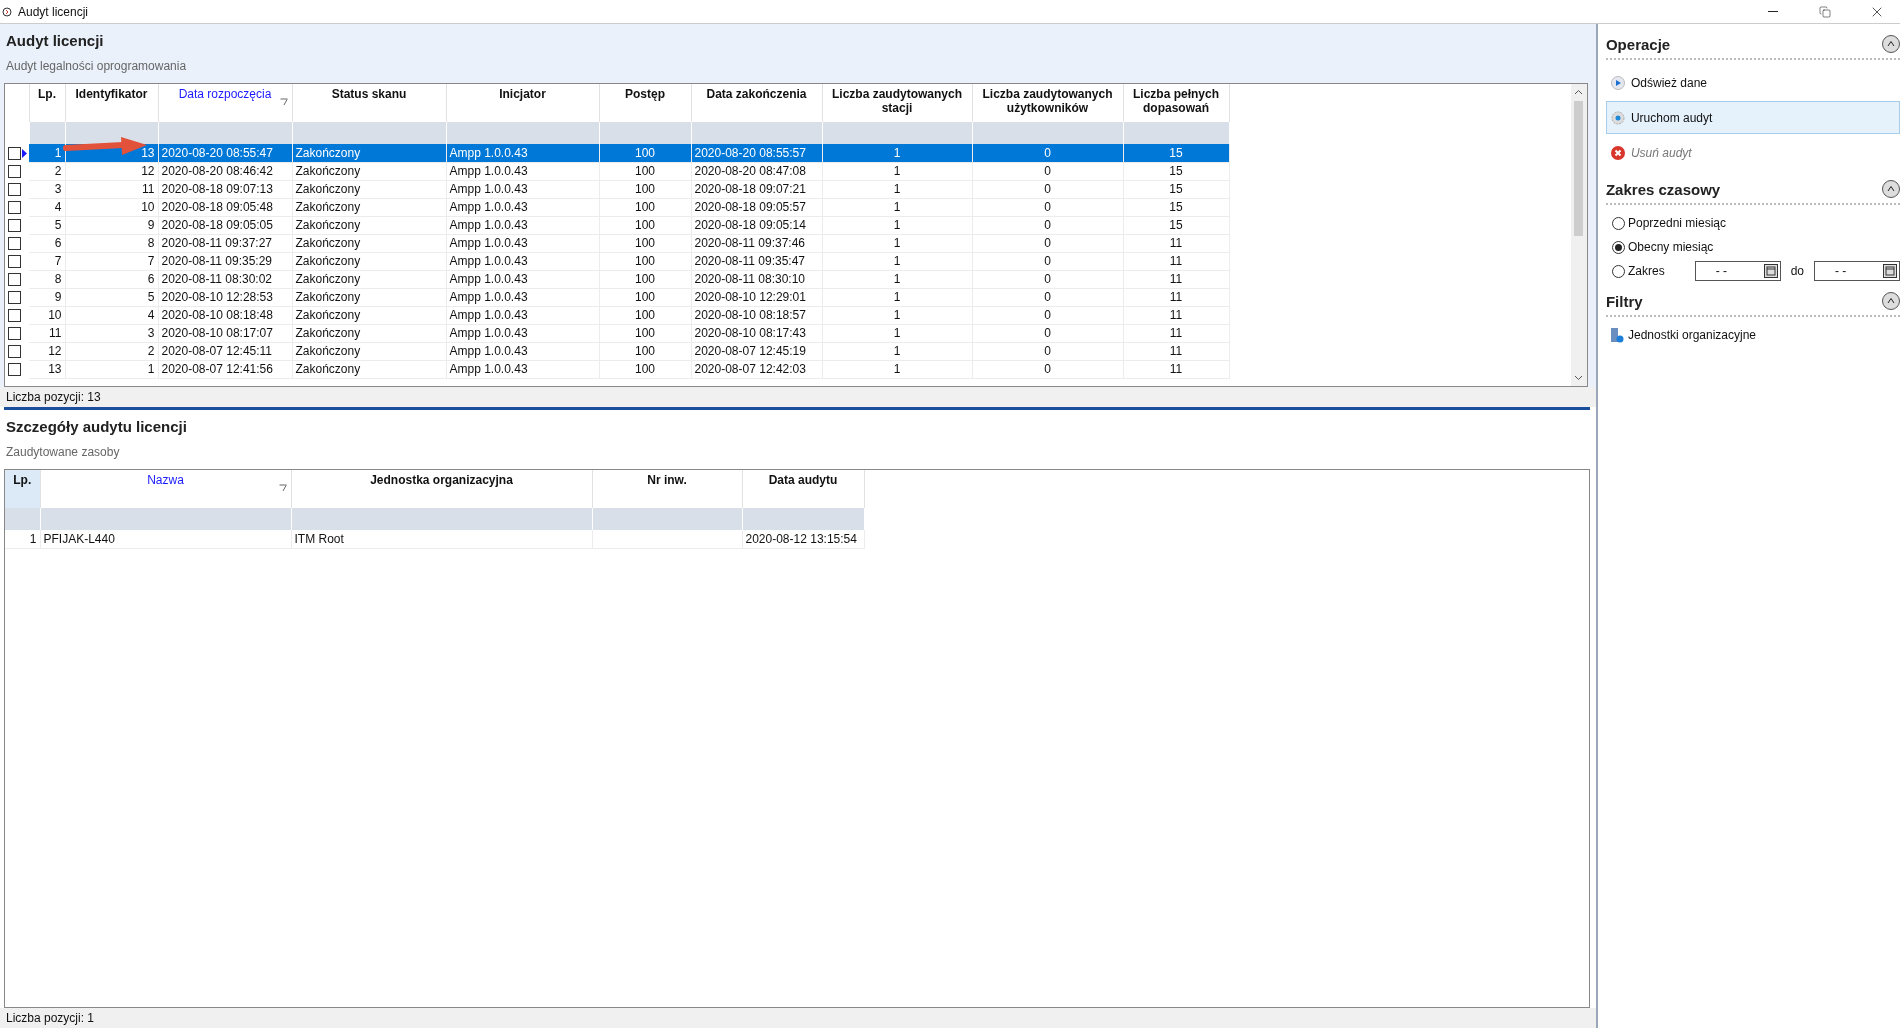 The image size is (1900, 1028). Describe the element at coordinates (756, 351) in the screenshot. I see `table-cell: 2020-08-07 12:45:19` at that location.